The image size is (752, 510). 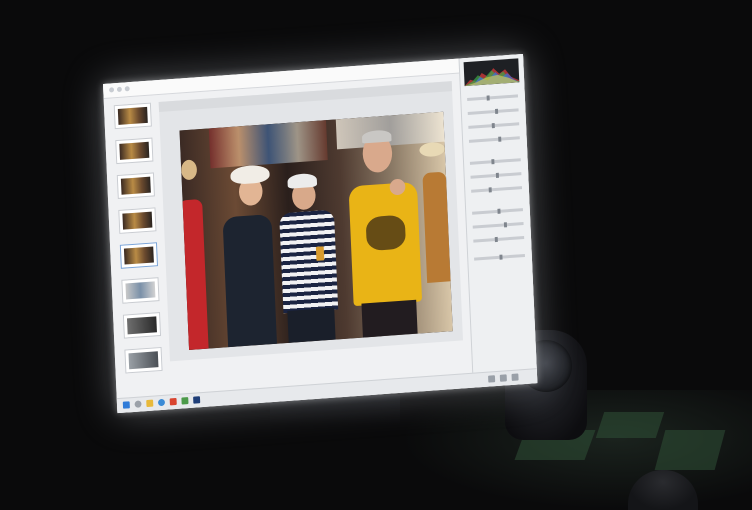 I want to click on hanging-clothes, so click(x=268, y=144).